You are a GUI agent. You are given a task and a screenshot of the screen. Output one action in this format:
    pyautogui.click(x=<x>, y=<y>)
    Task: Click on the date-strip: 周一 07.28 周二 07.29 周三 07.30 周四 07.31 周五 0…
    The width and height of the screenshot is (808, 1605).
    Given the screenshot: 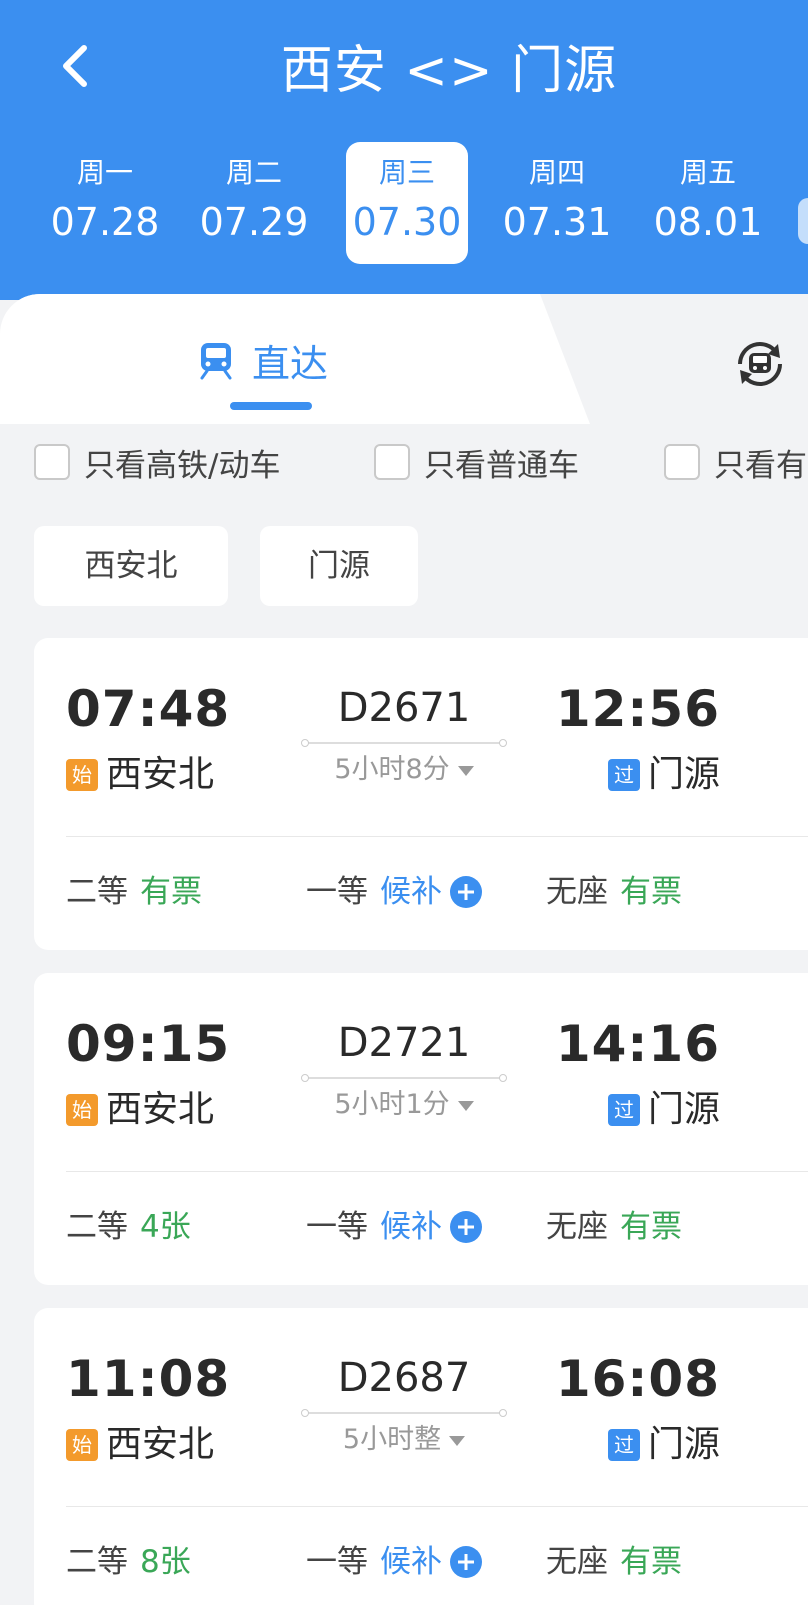 What is the action you would take?
    pyautogui.click(x=404, y=203)
    